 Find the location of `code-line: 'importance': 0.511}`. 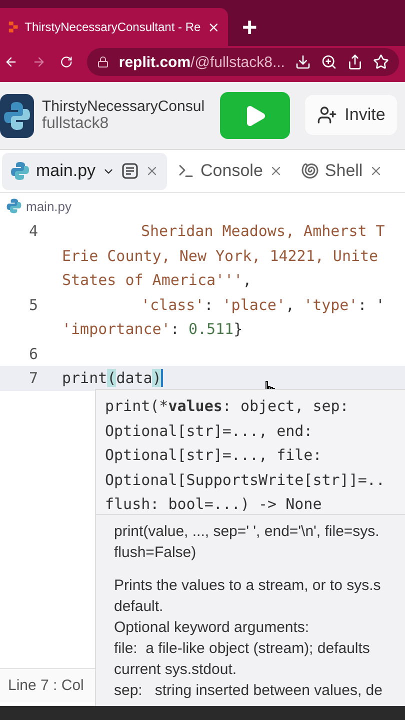

code-line: 'importance': 0.511} is located at coordinates (152, 329).